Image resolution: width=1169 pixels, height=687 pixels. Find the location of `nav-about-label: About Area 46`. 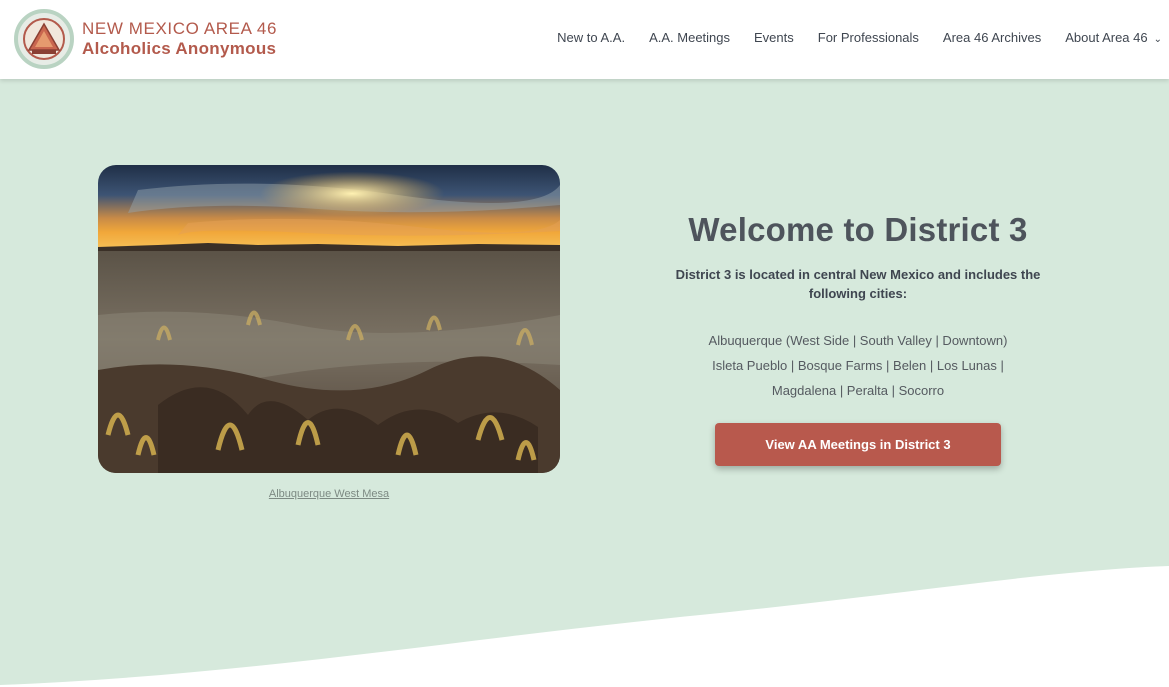

nav-about-label: About Area 46 is located at coordinates (1106, 37).